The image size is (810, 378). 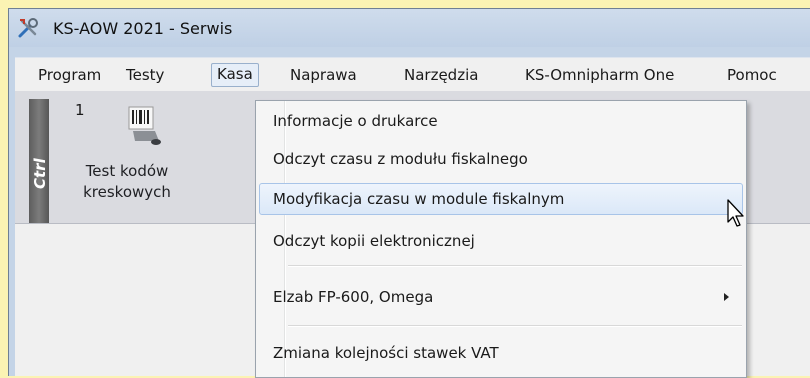 I want to click on menu-program: Program, so click(x=69, y=75).